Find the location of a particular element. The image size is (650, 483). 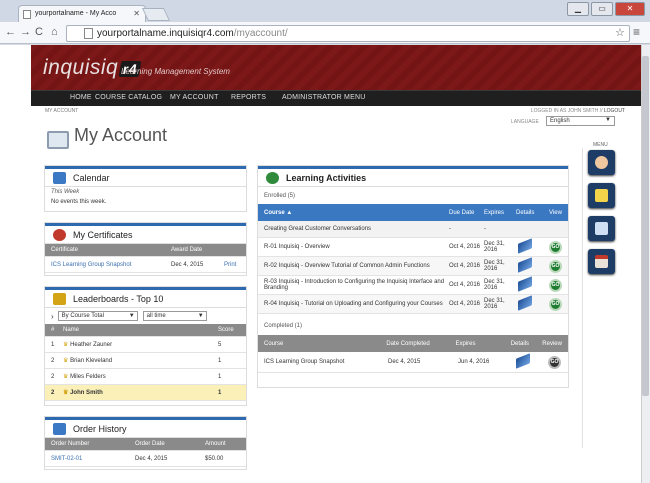

col-expires: Expires is located at coordinates (465, 343).